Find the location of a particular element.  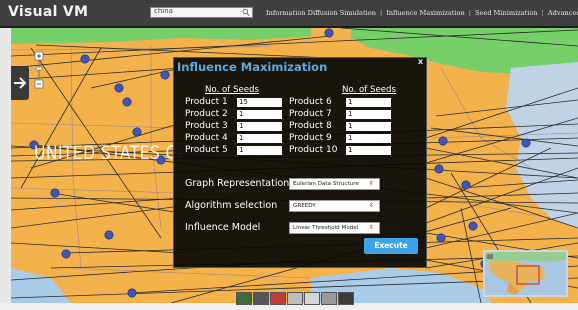

left-margin is located at coordinates (5, 169).